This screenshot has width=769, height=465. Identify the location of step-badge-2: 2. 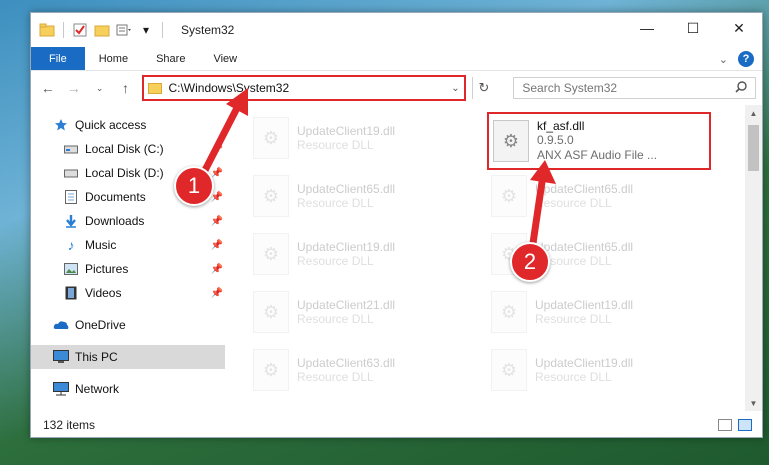
(530, 262).